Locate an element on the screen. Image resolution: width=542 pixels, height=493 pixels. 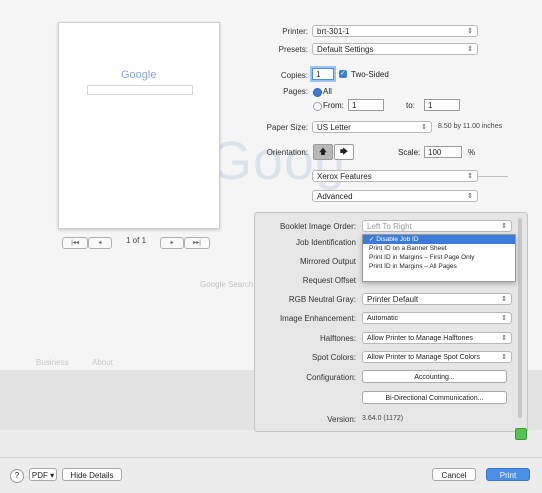
pages-all-radio is located at coordinates (317, 92).